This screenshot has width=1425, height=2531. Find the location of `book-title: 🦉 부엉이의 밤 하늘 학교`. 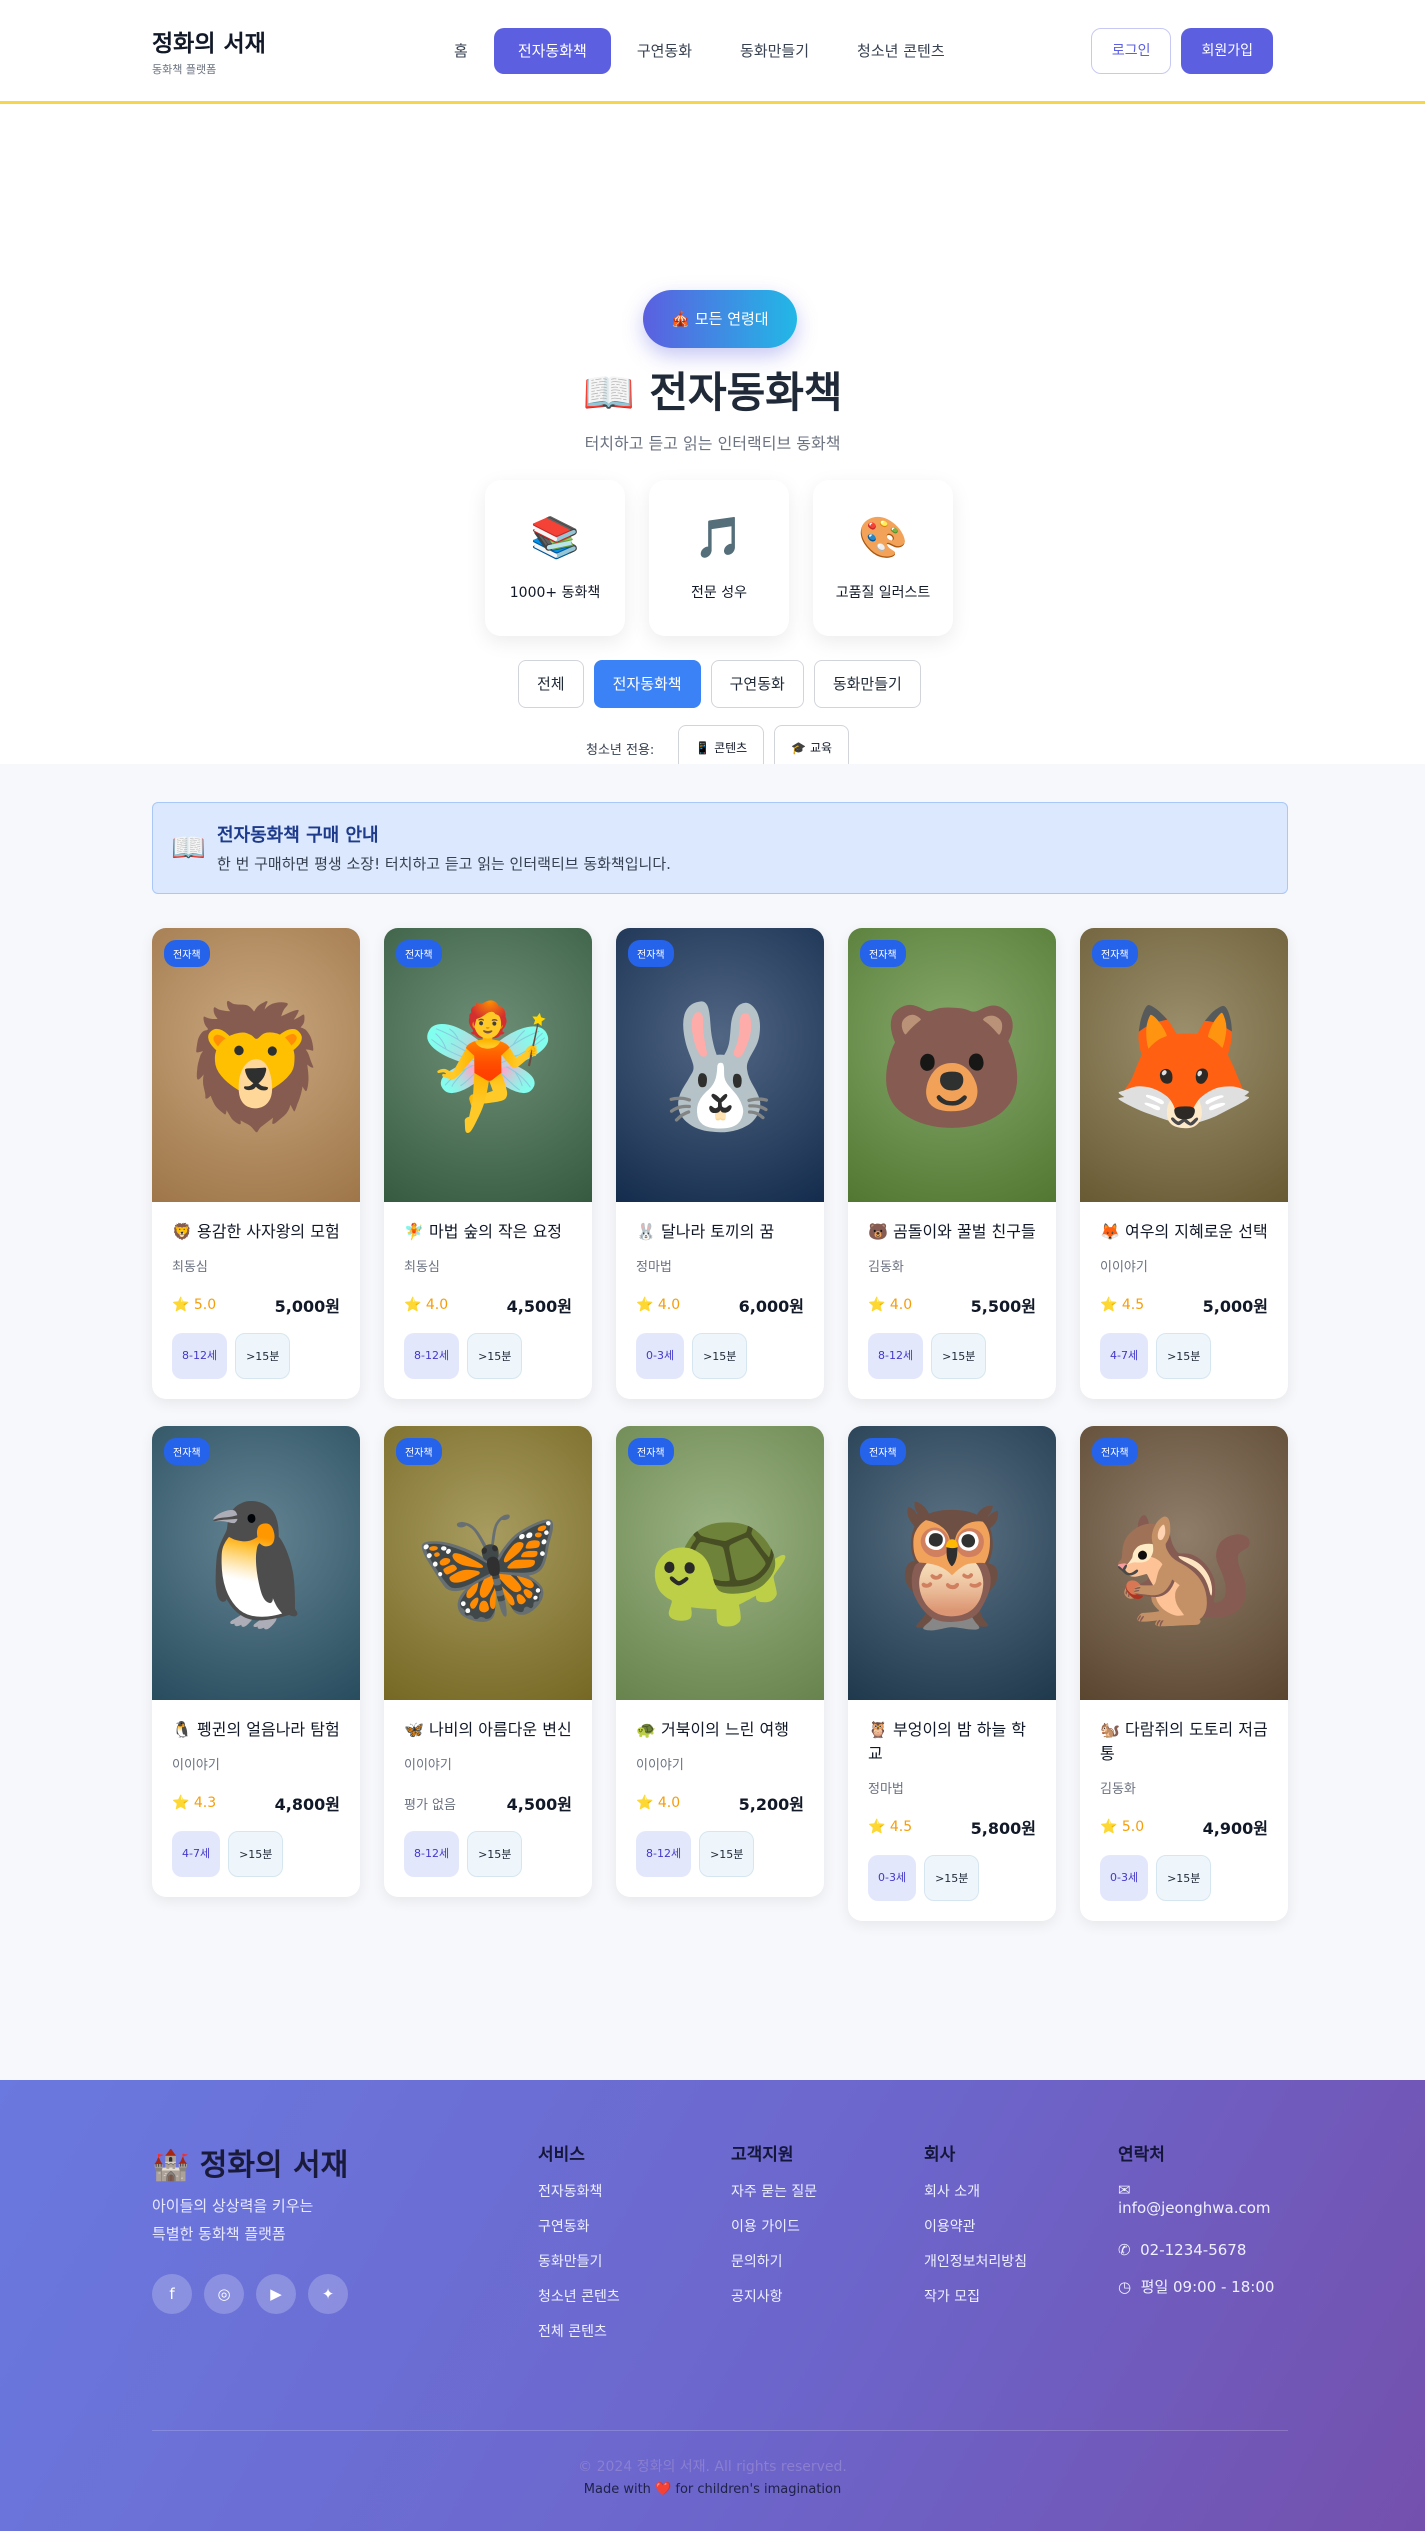

book-title: 🦉 부엉이의 밤 하늘 학교 is located at coordinates (952, 1742).